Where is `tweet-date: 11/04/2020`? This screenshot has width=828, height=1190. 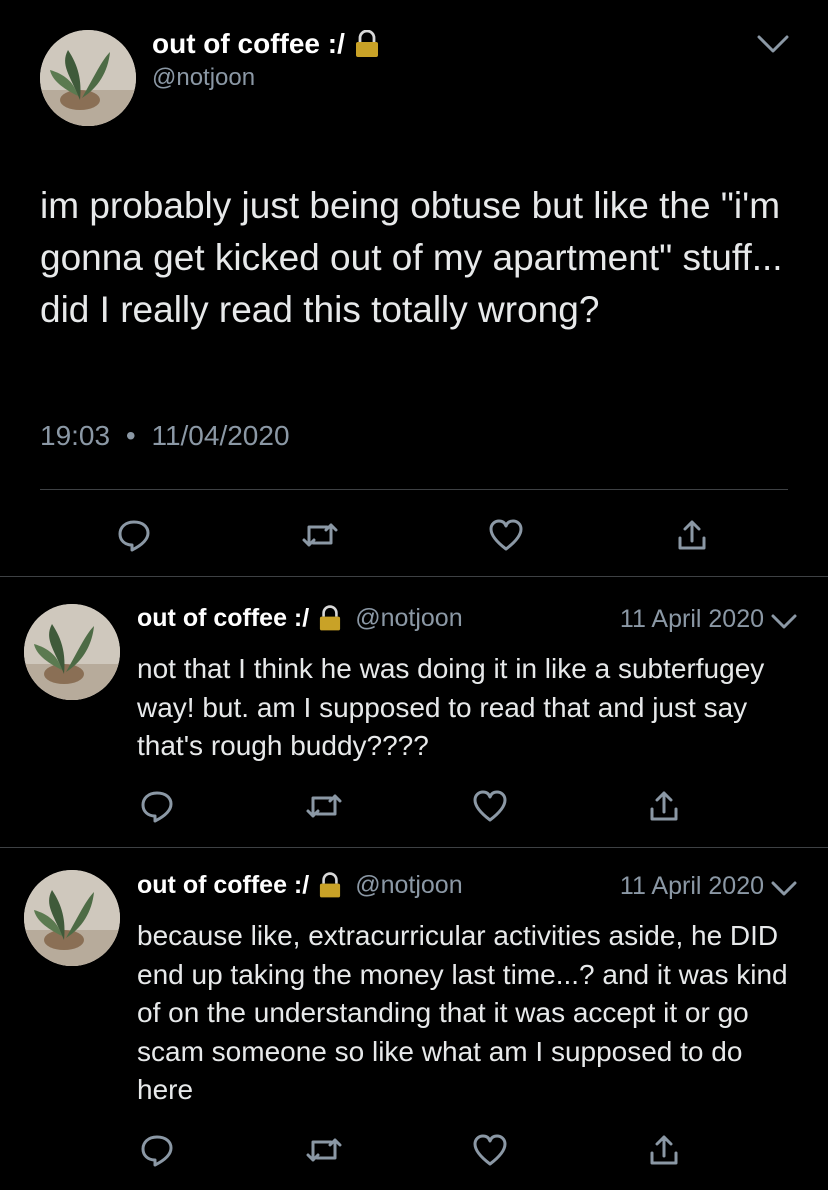
tweet-date: 11/04/2020 is located at coordinates (220, 435).